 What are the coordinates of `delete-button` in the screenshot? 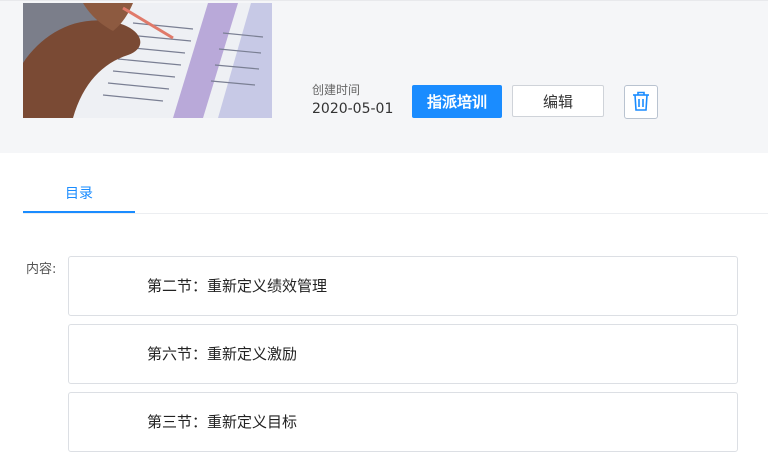 It's located at (641, 102).